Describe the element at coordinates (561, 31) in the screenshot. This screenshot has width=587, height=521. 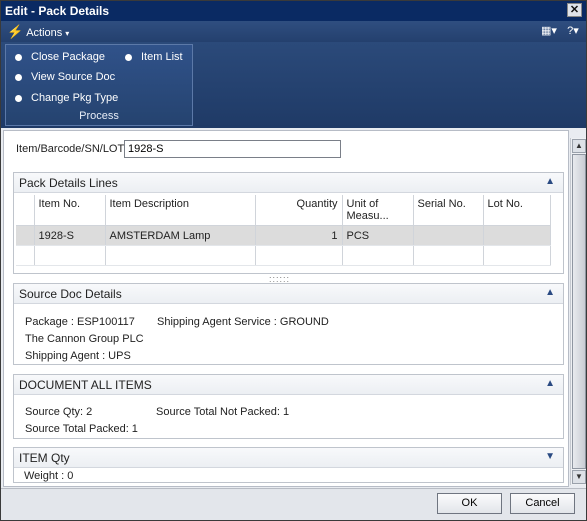
I see `toolbar-right: ▦▾ ?▾` at that location.